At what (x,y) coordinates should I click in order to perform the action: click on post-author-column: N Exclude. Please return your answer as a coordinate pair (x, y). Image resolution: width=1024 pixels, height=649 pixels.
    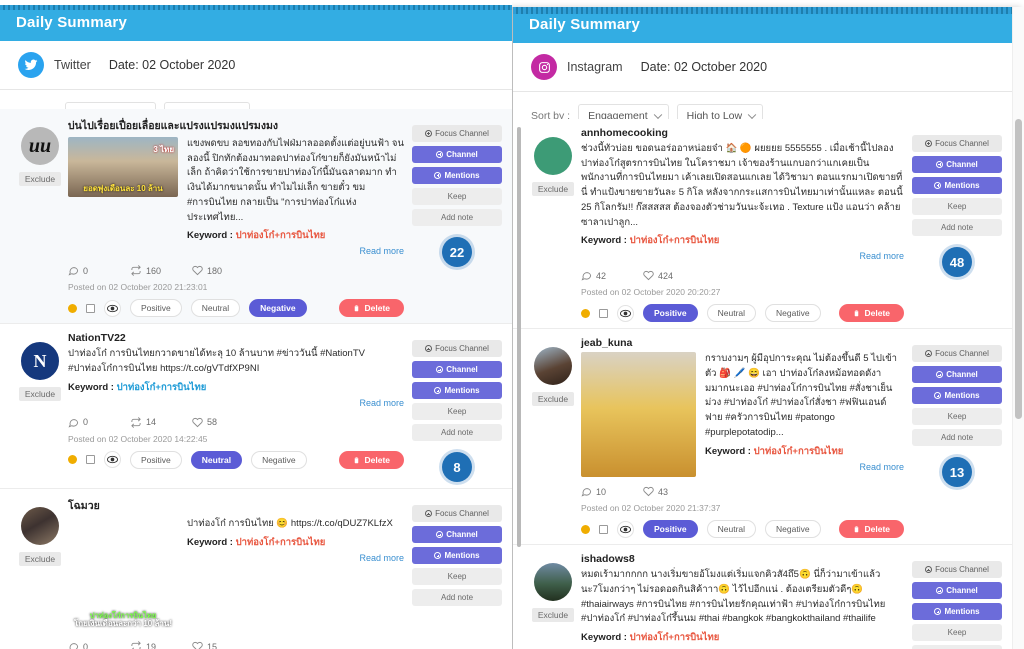
    Looking at the image, I should click on (40, 407).